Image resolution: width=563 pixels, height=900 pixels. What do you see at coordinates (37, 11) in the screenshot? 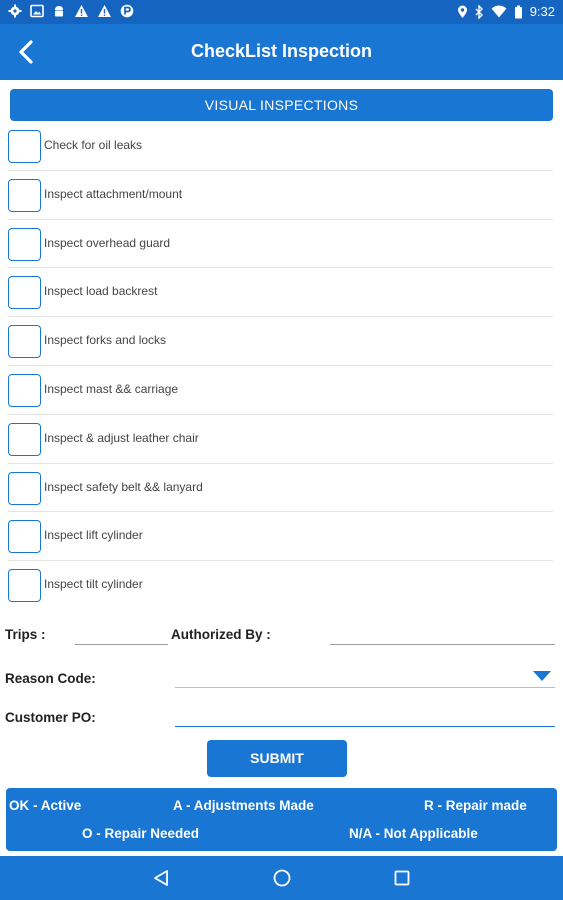
I see `image-icon` at bounding box center [37, 11].